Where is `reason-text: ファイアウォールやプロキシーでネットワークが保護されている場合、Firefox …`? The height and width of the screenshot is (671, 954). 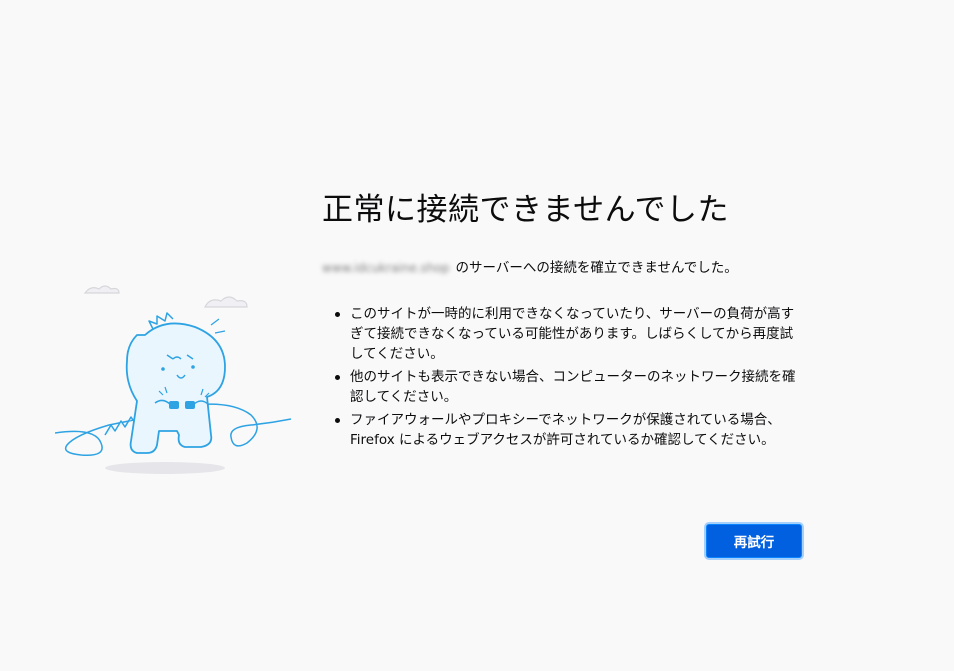 reason-text: ファイアウォールやプロキシーでネットワークが保護されている場合、Firefox … is located at coordinates (565, 430).